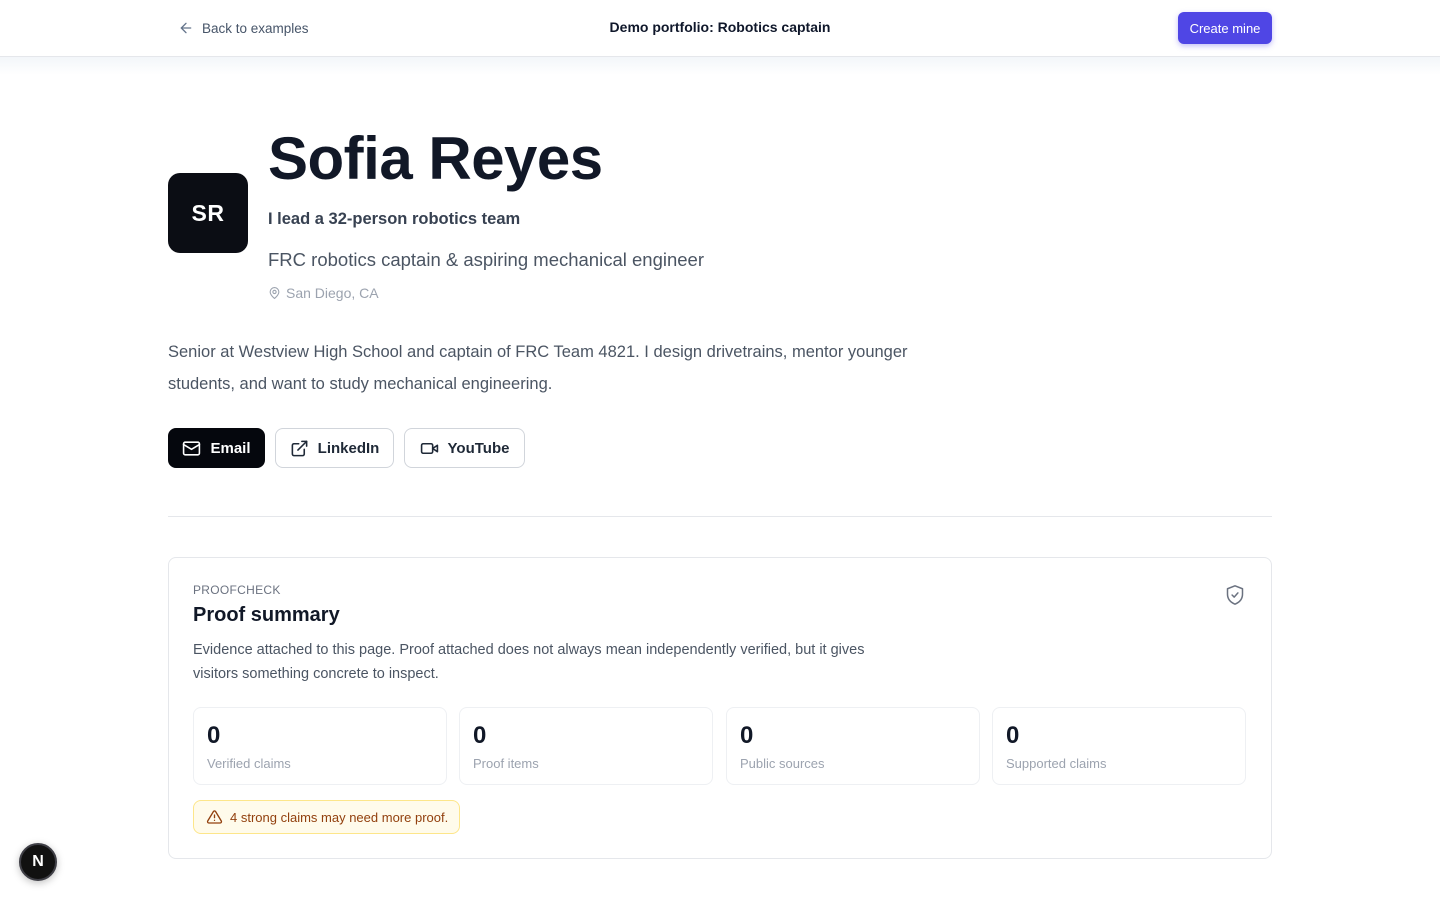 This screenshot has width=1440, height=900. Describe the element at coordinates (720, 66) in the screenshot. I see `topbar-shadow` at that location.